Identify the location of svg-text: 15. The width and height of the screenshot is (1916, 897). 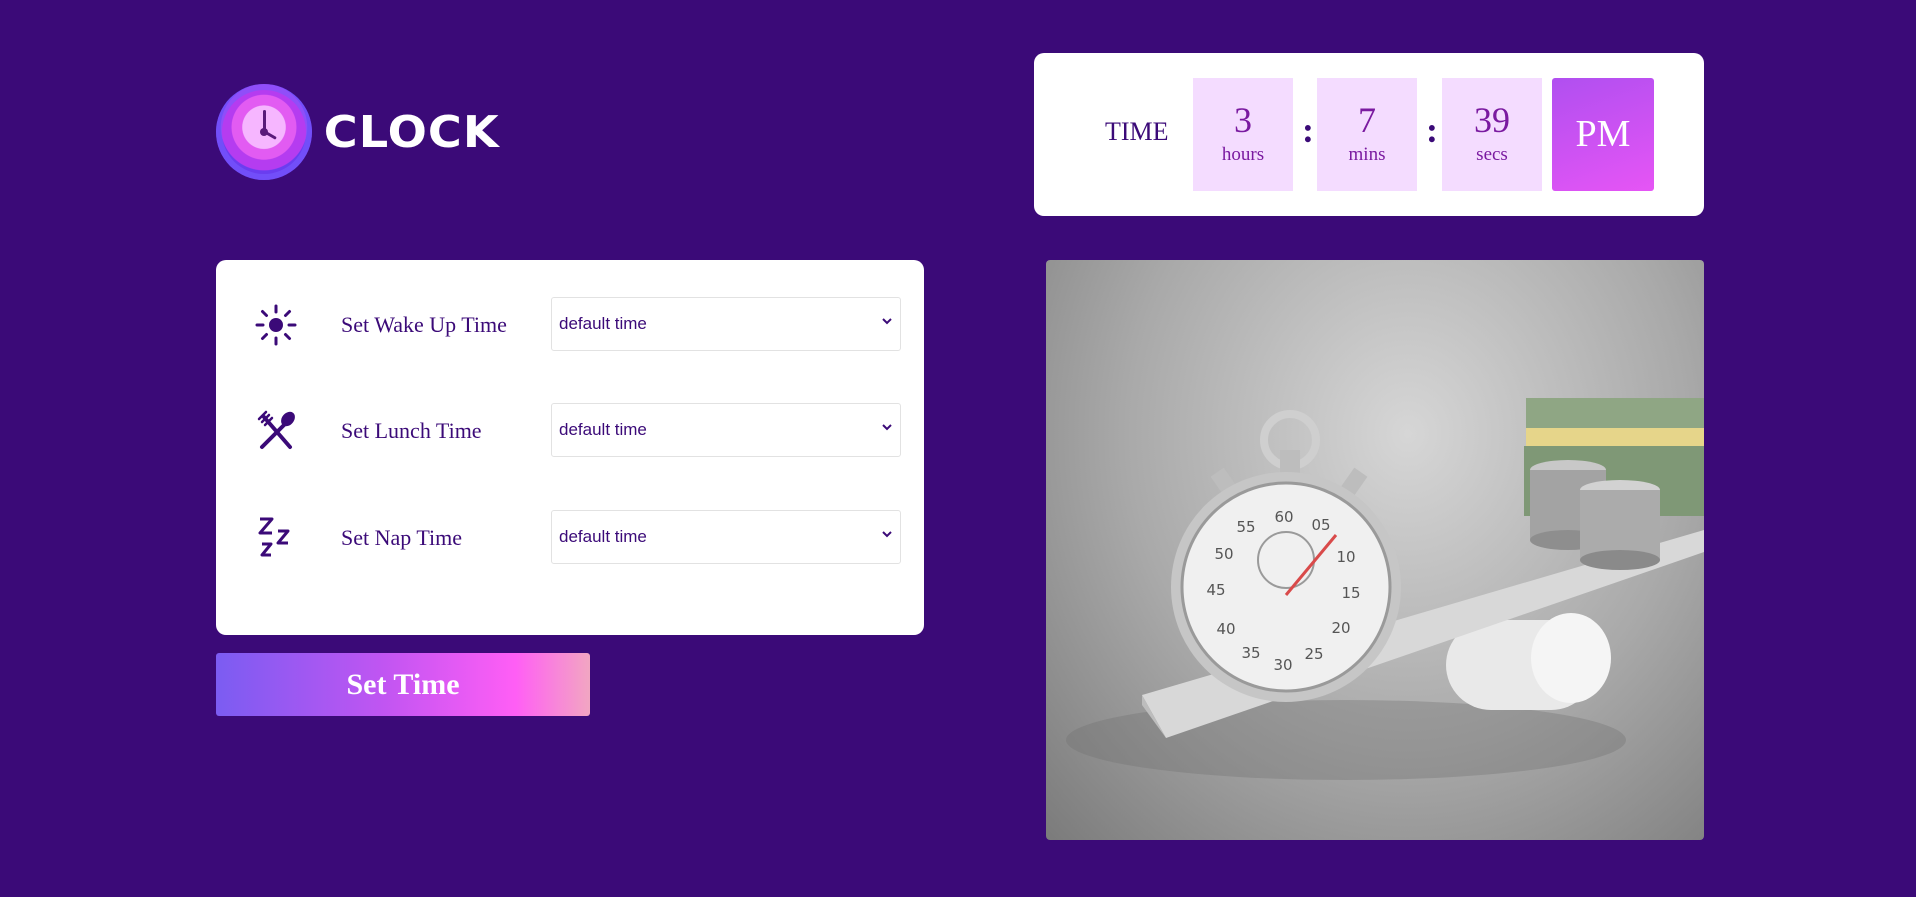
(1350, 593).